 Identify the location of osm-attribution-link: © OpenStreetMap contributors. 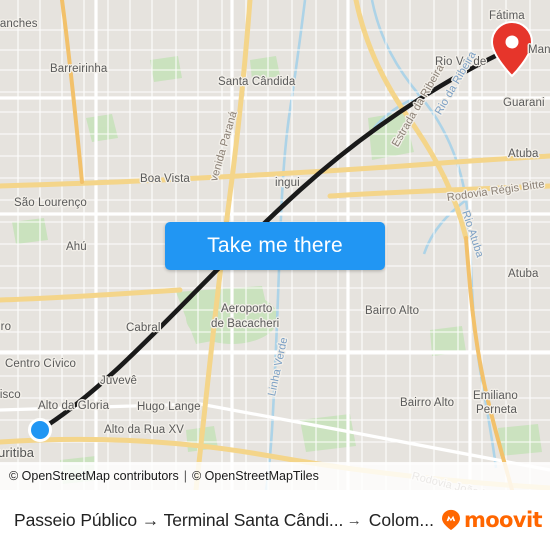
(94, 476).